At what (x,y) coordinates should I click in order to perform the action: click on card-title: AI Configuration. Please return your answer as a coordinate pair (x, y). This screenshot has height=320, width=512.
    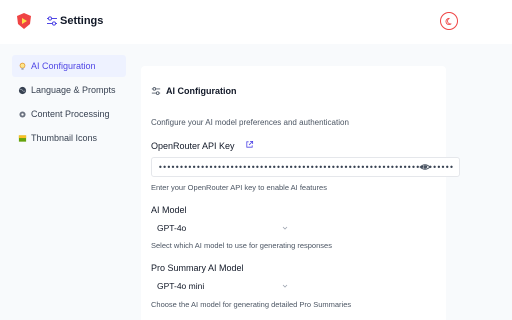
    Looking at the image, I should click on (201, 91).